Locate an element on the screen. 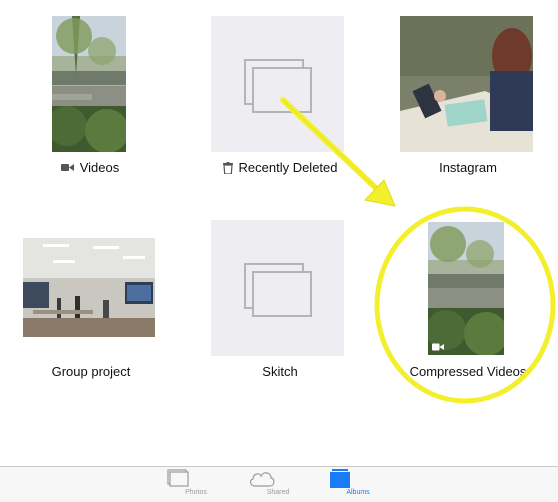 Image resolution: width=558 pixels, height=502 pixels. album-videos-label: Videos is located at coordinates (90, 167).